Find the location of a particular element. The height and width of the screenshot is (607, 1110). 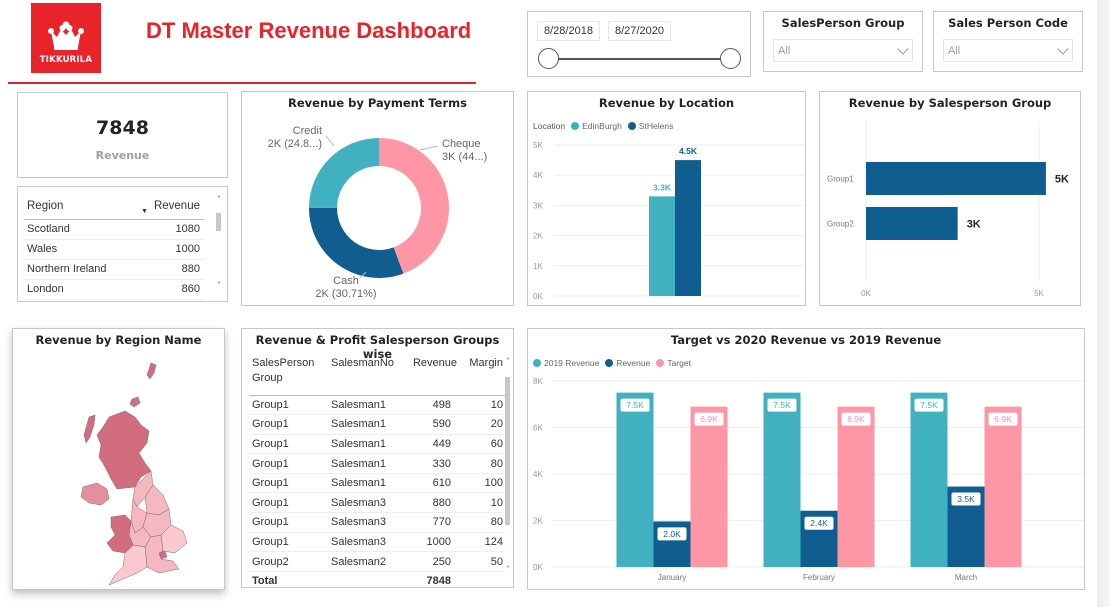

table-row: Group1 Salesman1 610 100 is located at coordinates (377, 483).